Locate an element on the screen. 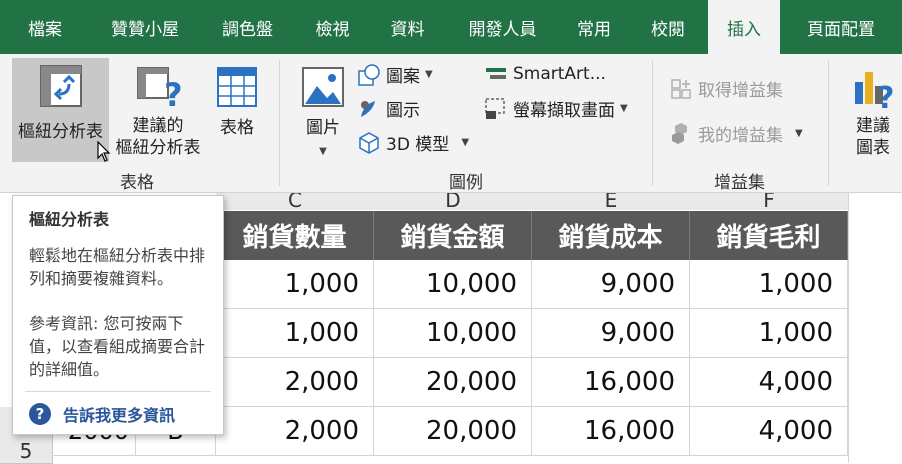 This screenshot has width=902, height=464. tab-developer: 開發人員 is located at coordinates (502, 27).